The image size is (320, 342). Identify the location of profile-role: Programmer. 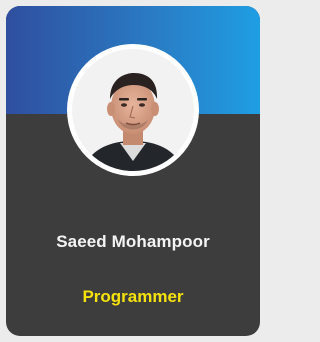
(133, 296).